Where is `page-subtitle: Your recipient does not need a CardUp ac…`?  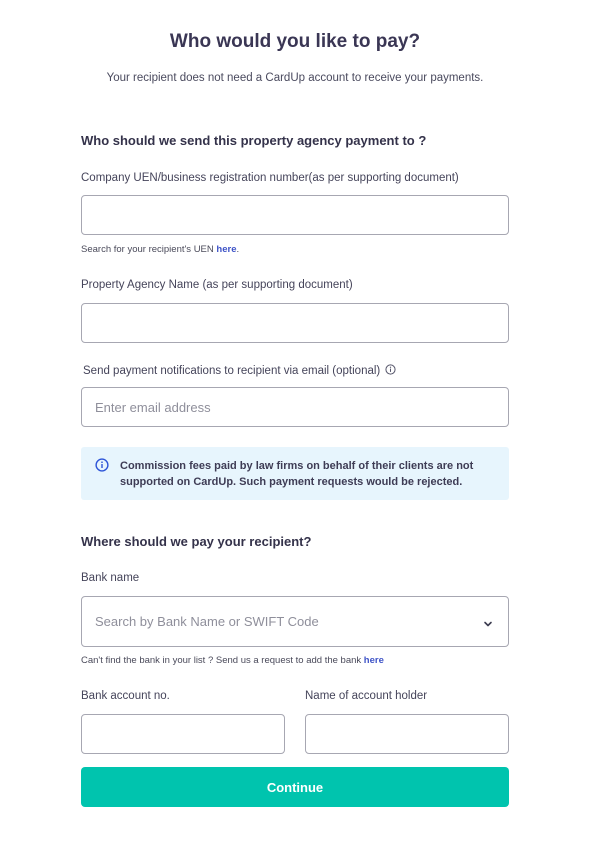
page-subtitle: Your recipient does not need a CardUp ac… is located at coordinates (295, 78).